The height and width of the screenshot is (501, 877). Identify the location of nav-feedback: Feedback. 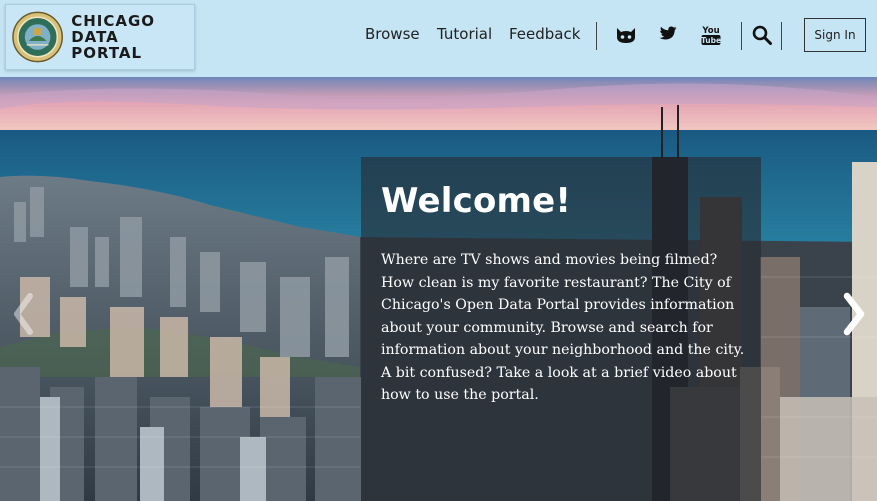
(544, 34).